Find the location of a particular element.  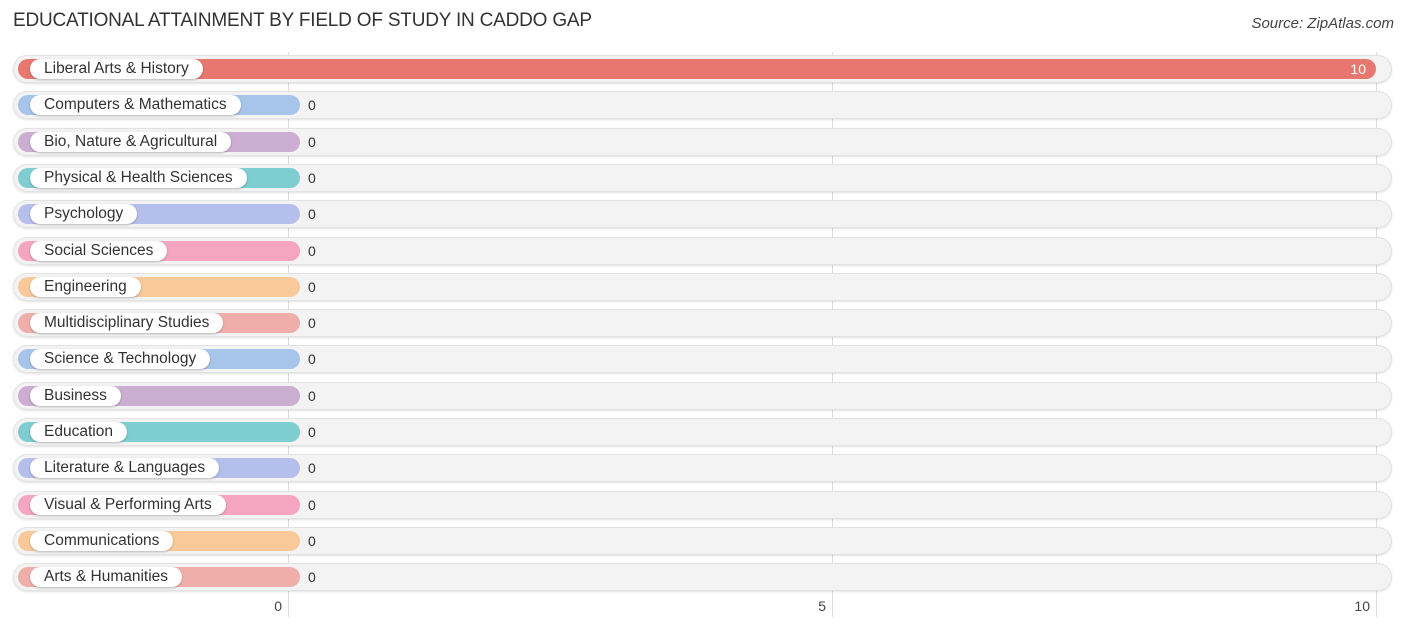

category-label: Science & Technology is located at coordinates (120, 359).